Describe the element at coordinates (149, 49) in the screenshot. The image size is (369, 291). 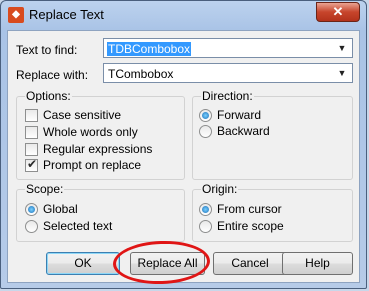
I see `text-to-find-value: TDBCombobox` at that location.